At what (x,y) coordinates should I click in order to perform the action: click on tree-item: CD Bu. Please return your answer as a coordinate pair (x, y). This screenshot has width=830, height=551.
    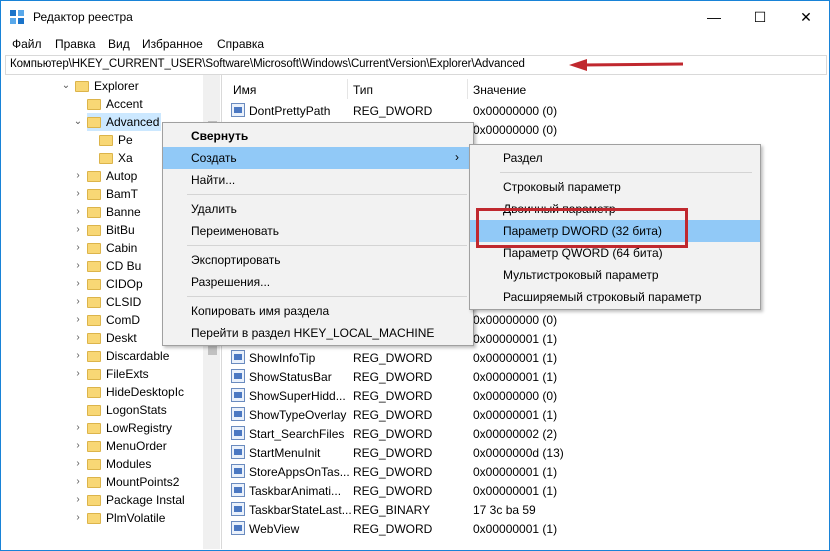
    Looking at the image, I should click on (115, 266).